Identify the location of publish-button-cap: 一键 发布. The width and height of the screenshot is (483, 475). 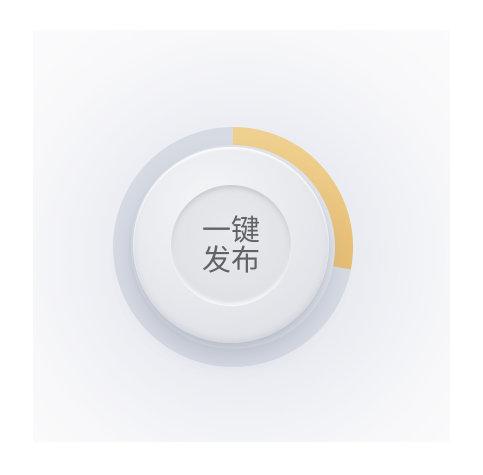
(231, 245).